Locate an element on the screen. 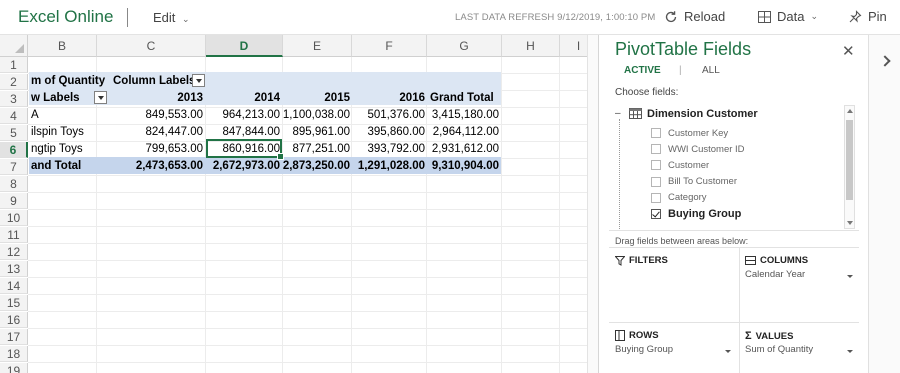 The width and height of the screenshot is (900, 373). field-item: Customer Key is located at coordinates (689, 133).